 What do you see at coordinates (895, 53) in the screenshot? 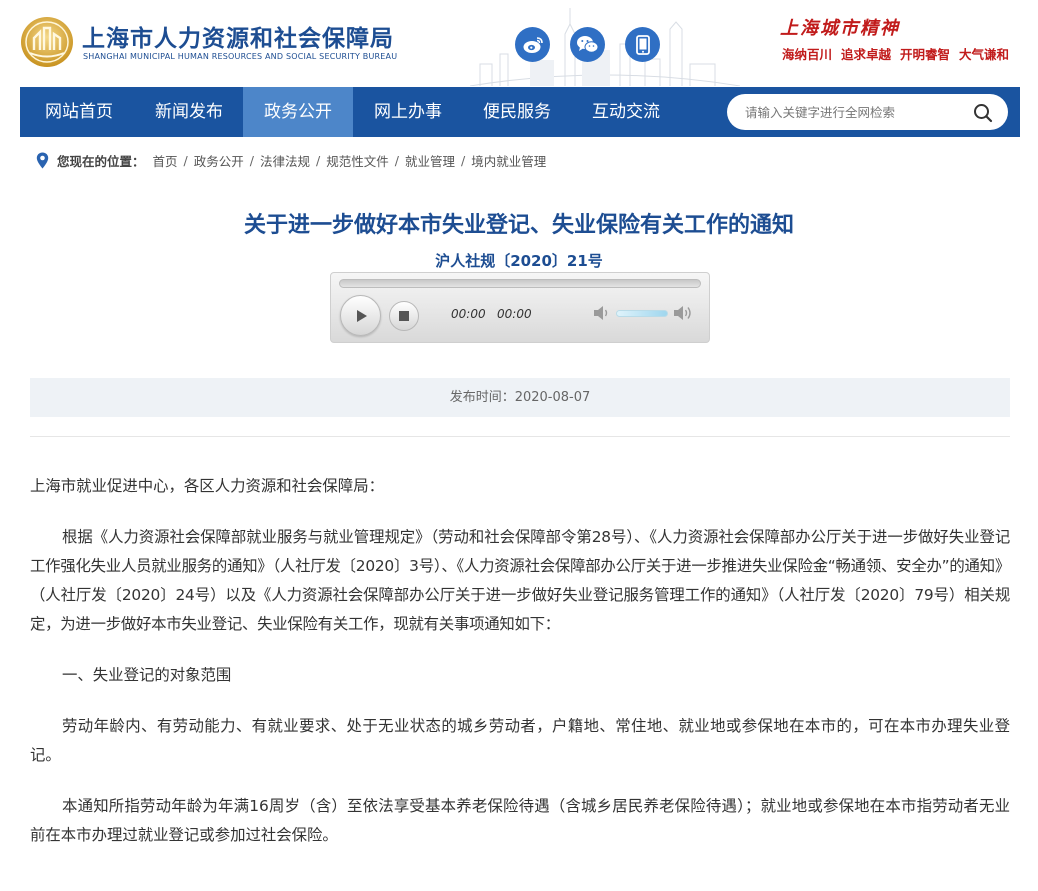
I see `city-spirit-mottos: 海纳百川 追求卓越 开明睿智 大气谦和` at bounding box center [895, 53].